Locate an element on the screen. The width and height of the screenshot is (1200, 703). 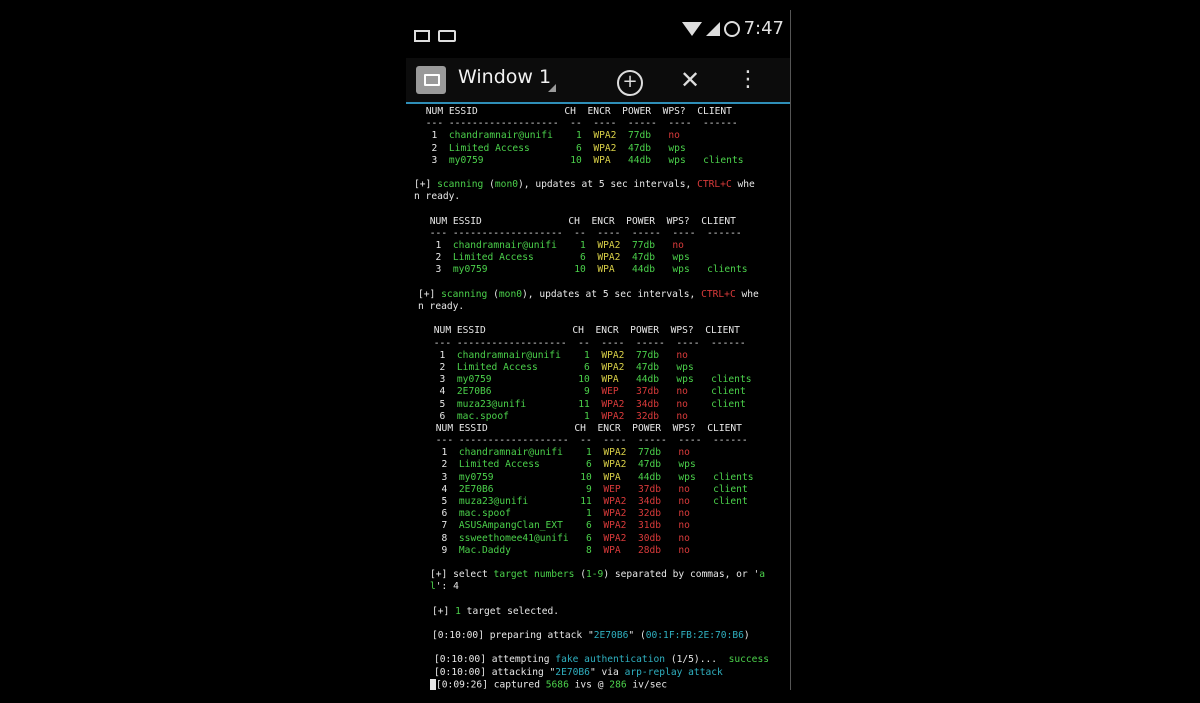
new-window-button: + is located at coordinates (630, 80).